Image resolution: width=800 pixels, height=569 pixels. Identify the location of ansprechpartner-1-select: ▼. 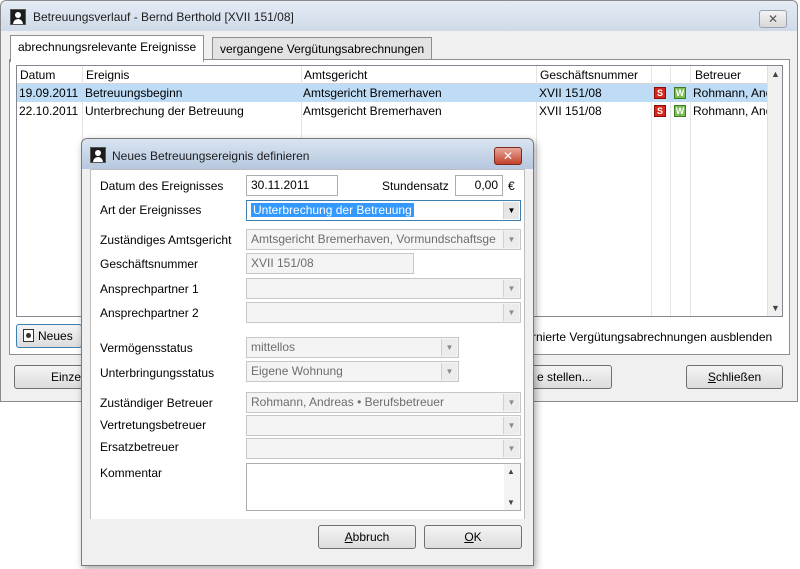
(383, 288).